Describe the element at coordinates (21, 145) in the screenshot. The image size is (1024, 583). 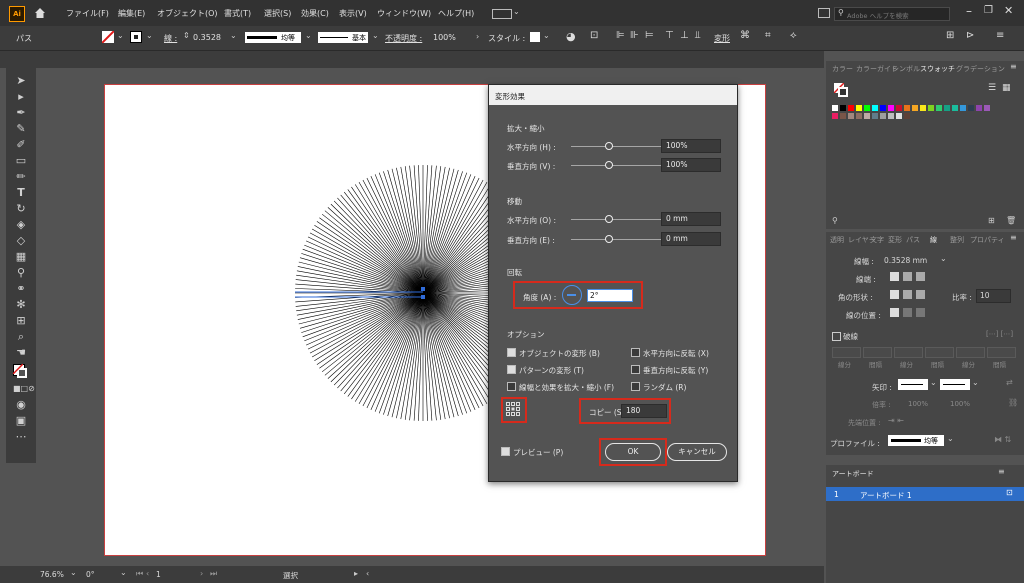
I see `anchor-tool-icon: ✐` at that location.